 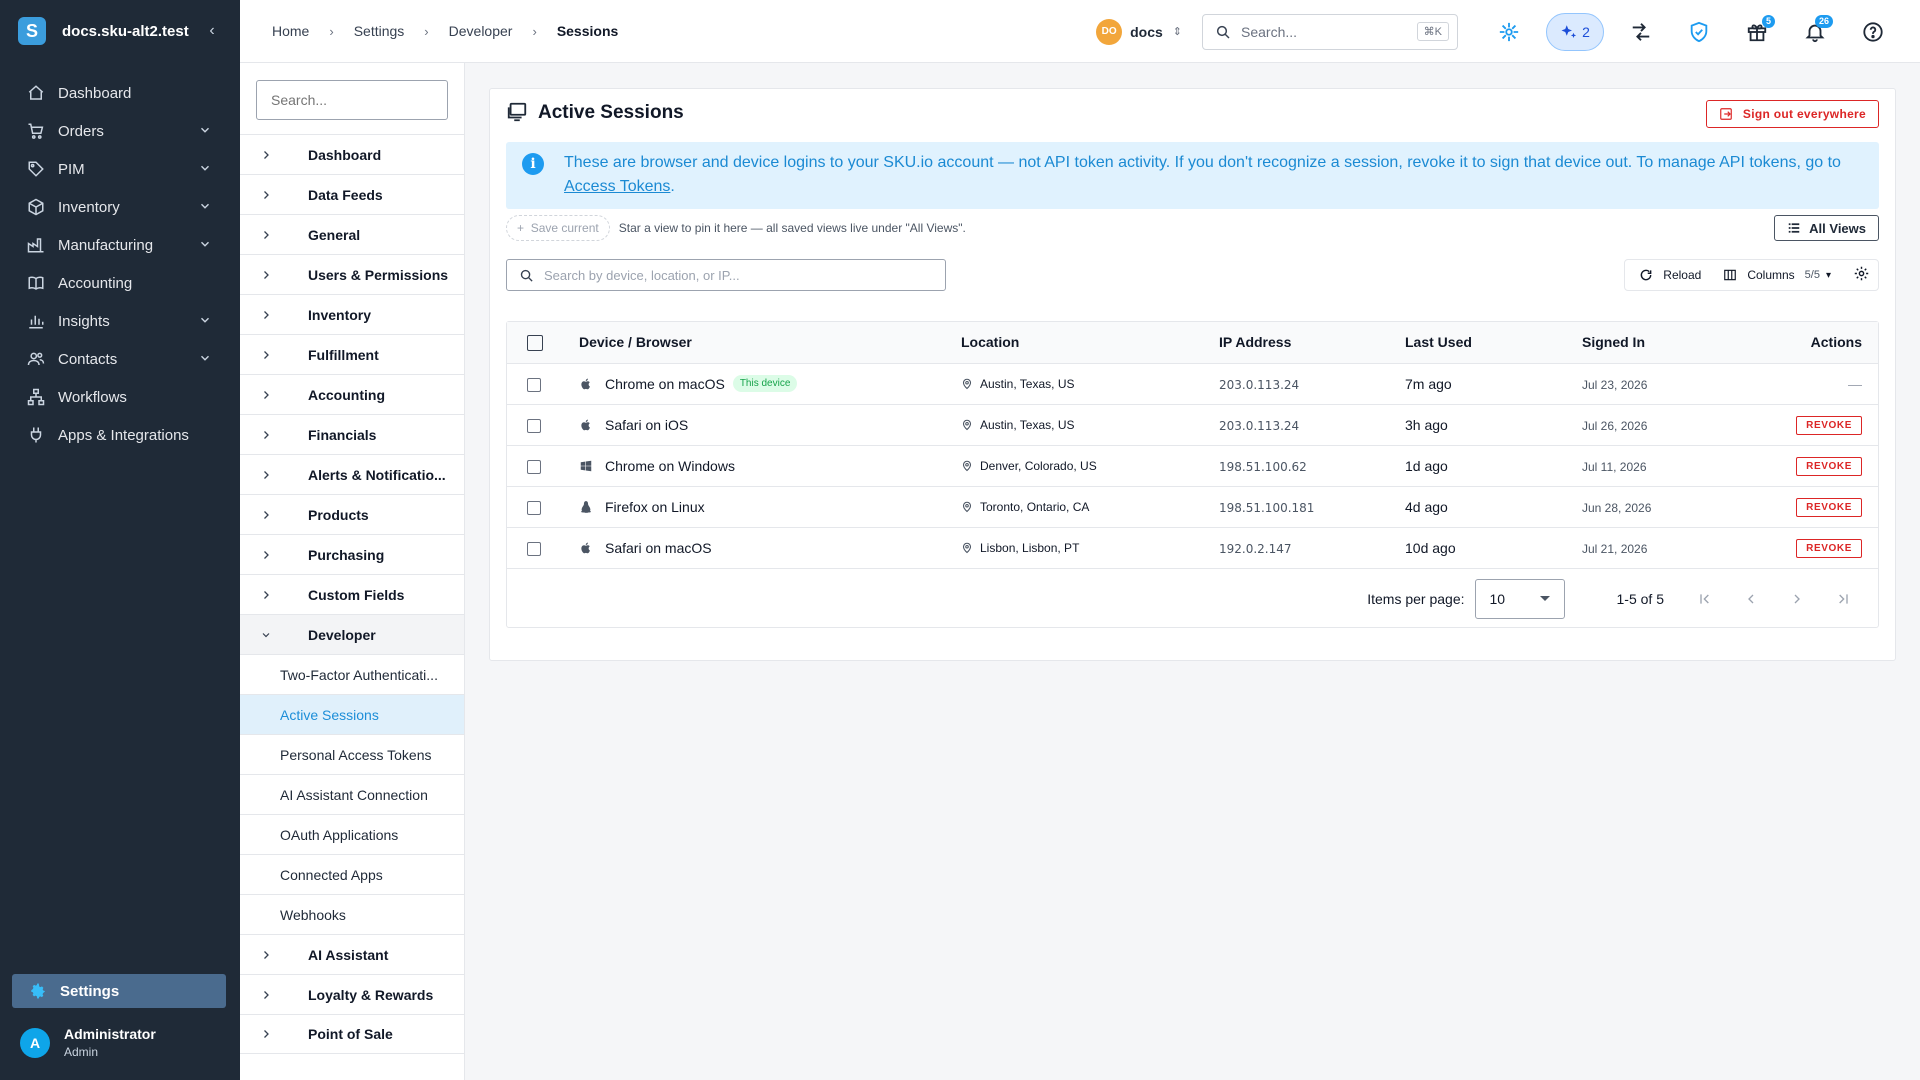 What do you see at coordinates (120, 359) in the screenshot?
I see `sidebar-item-contacts: Contacts` at bounding box center [120, 359].